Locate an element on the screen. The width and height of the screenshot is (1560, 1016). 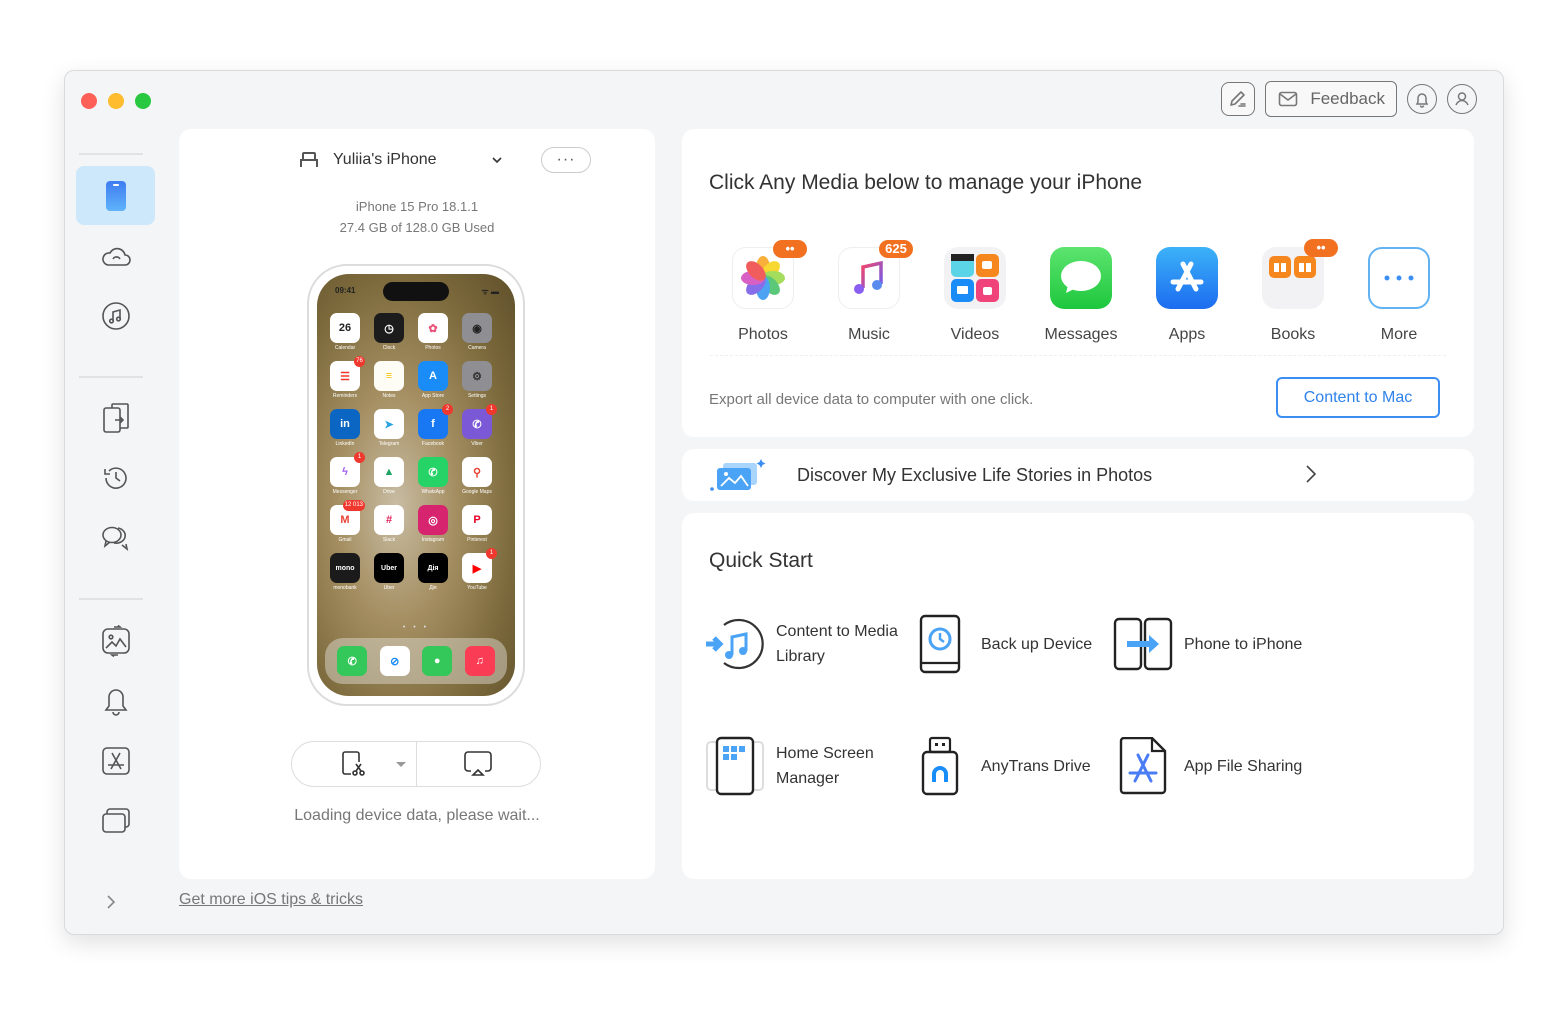
phone-app-label: Camera is located at coordinates (477, 348).